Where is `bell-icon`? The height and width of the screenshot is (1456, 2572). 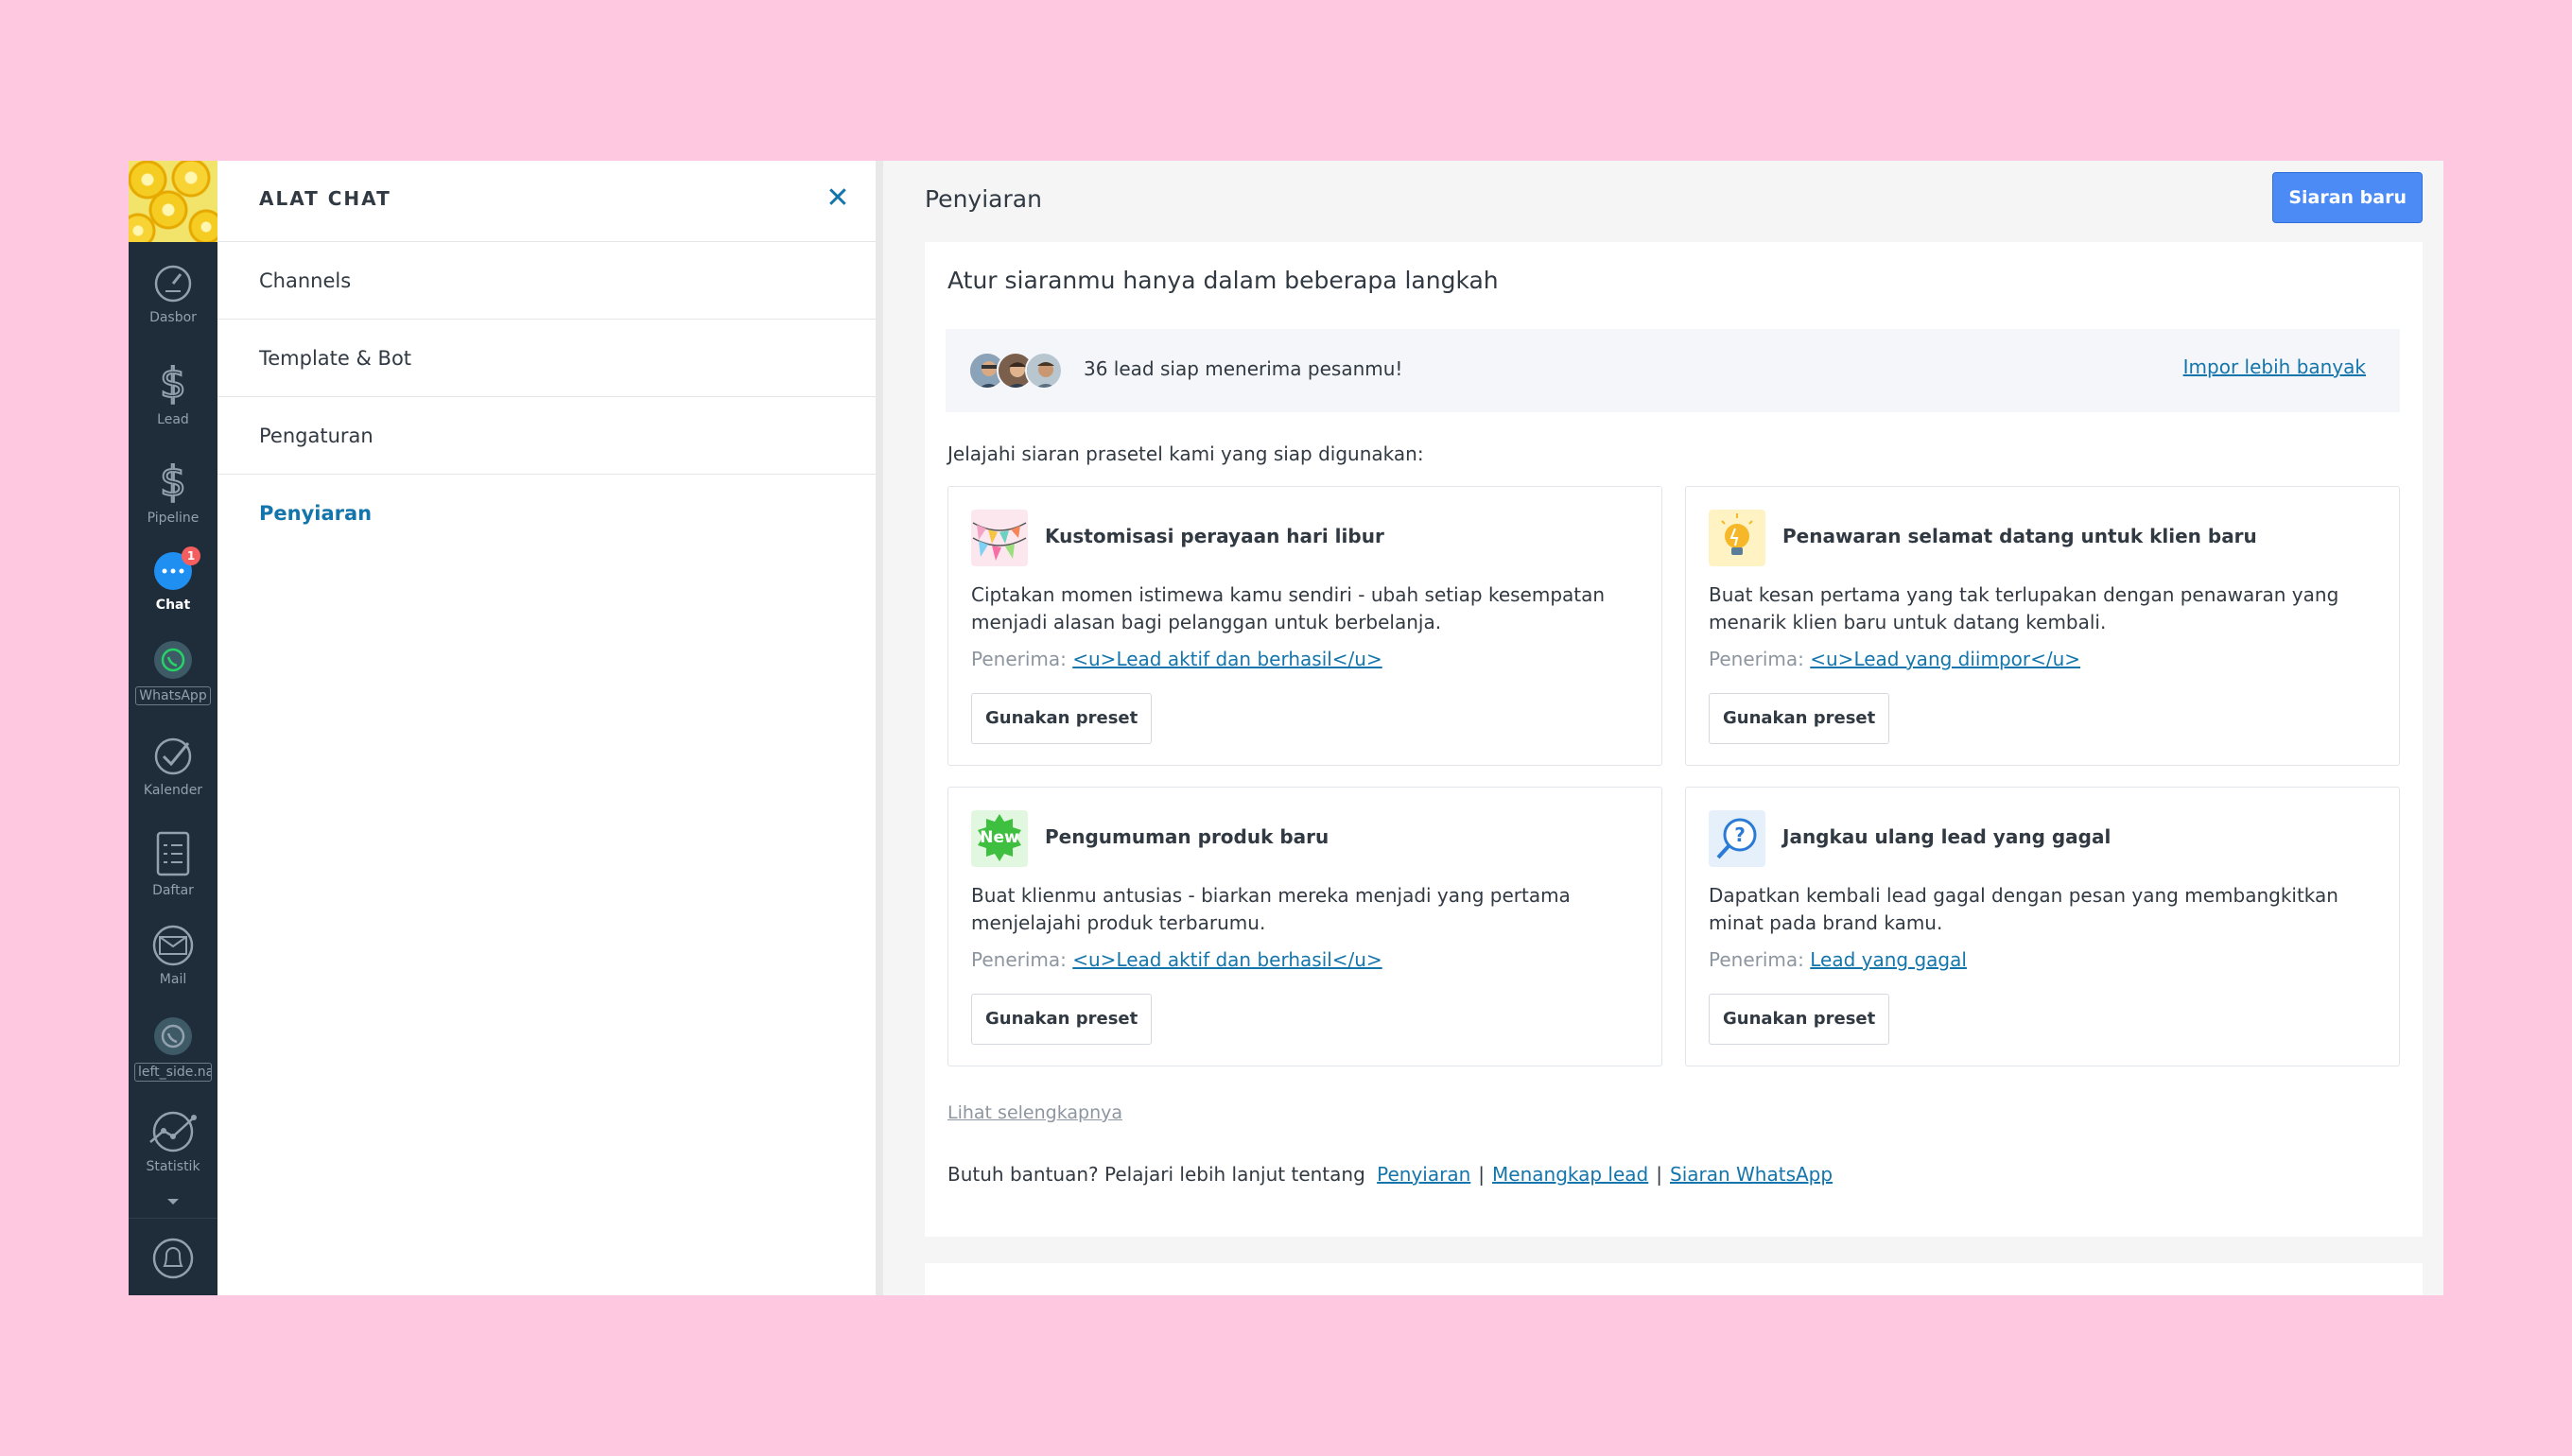 bell-icon is located at coordinates (173, 1258).